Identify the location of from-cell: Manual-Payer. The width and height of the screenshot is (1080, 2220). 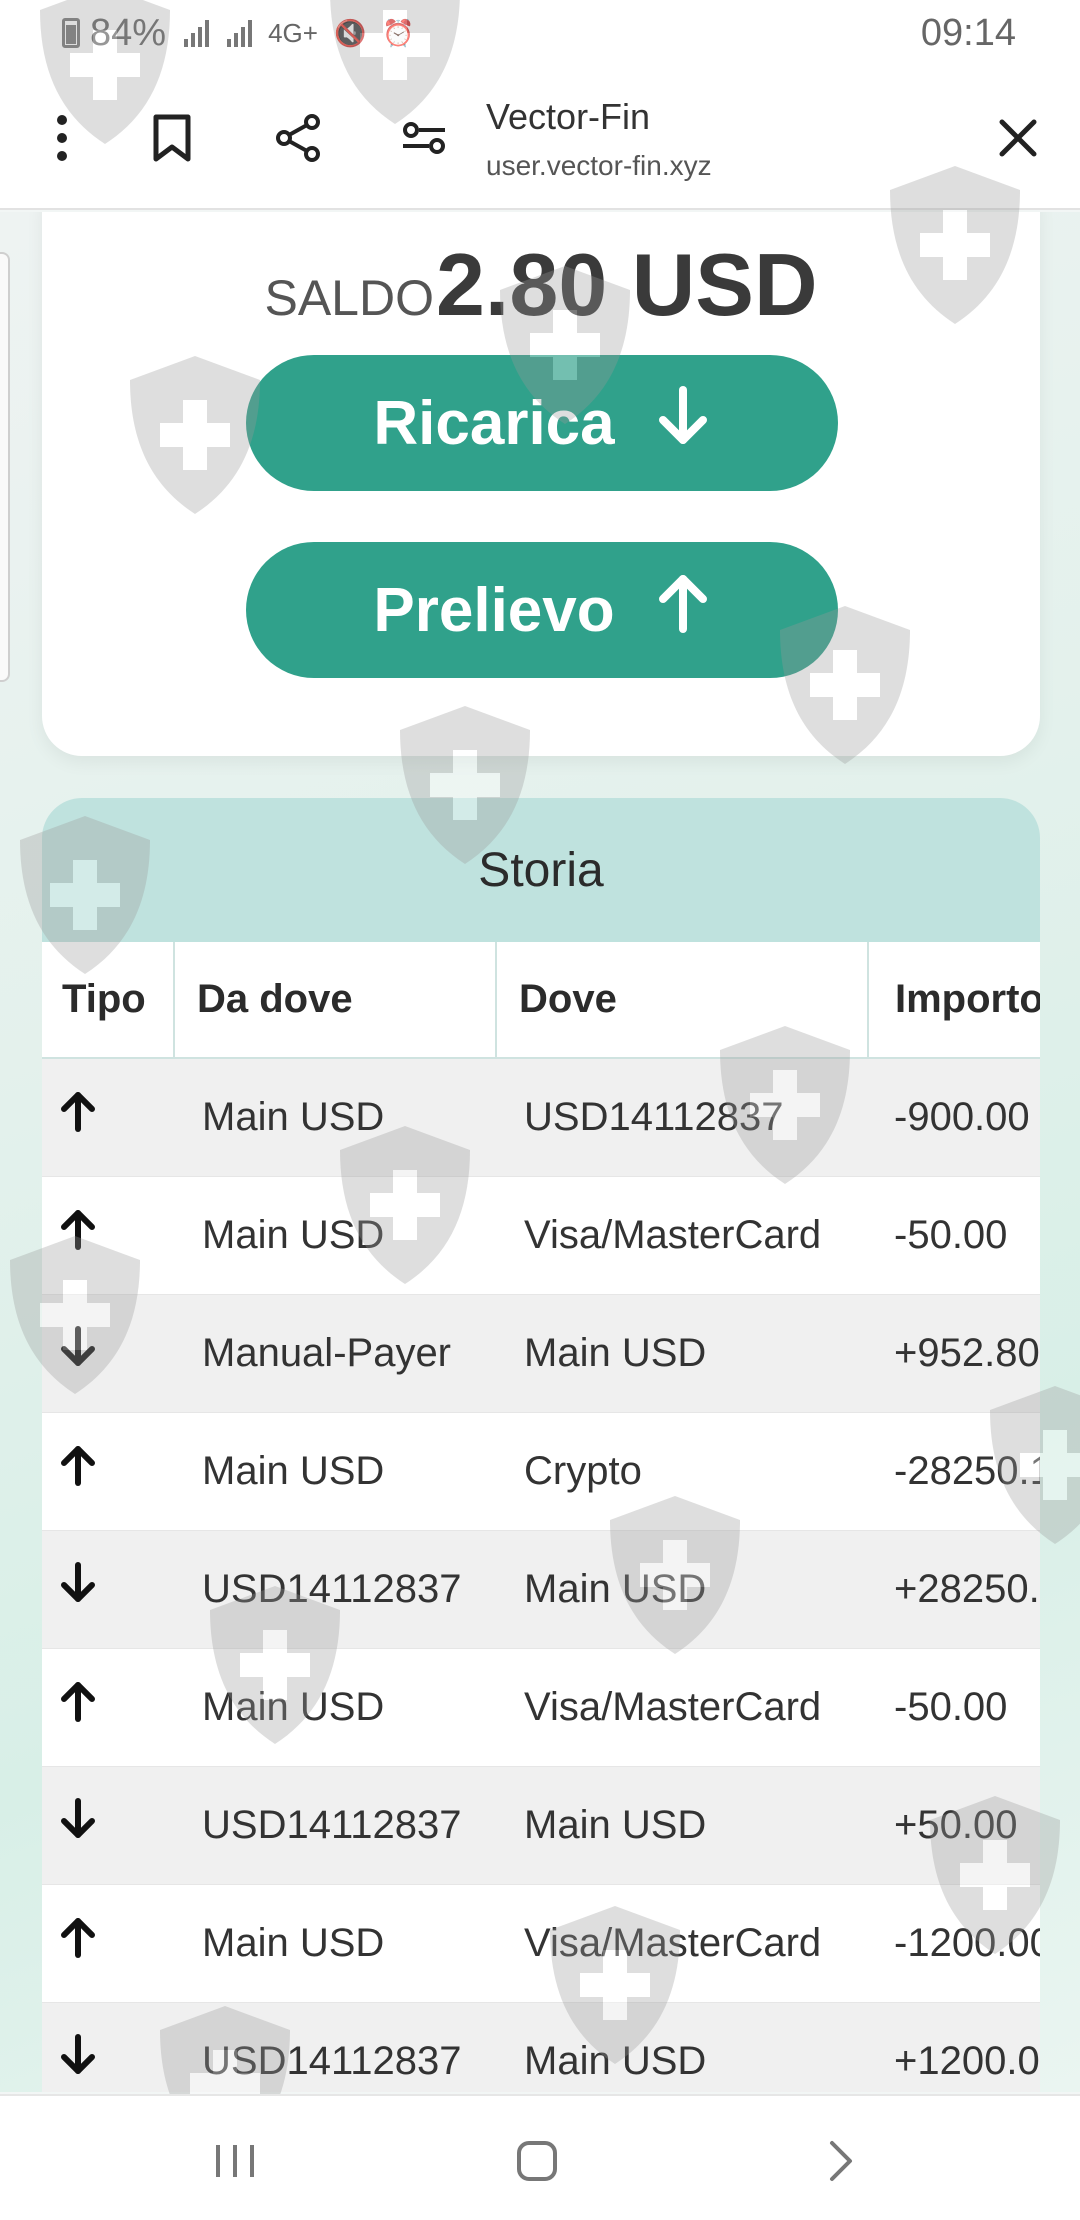
(335, 1353).